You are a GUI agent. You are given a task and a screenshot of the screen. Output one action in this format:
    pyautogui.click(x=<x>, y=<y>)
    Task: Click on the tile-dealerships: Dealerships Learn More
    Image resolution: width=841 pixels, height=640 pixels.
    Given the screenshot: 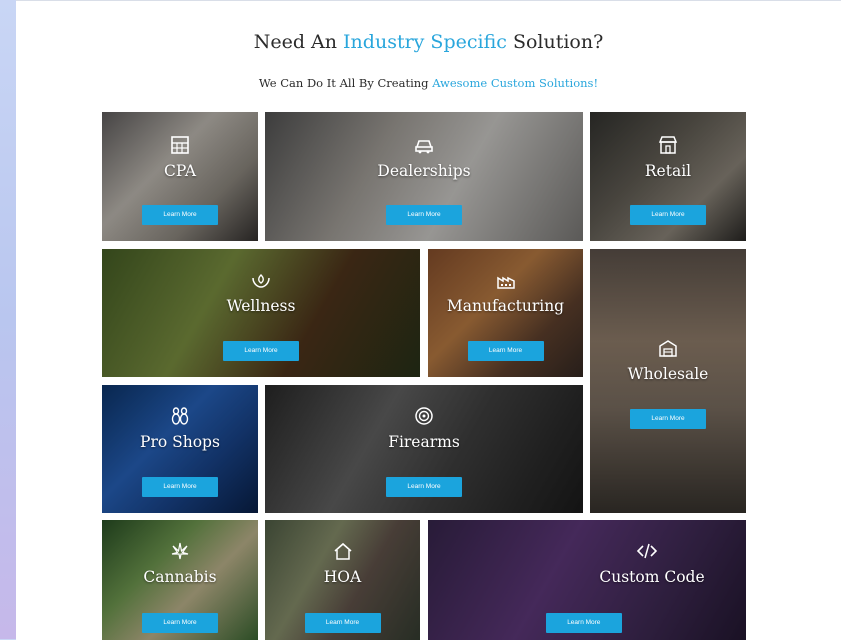 What is the action you would take?
    pyautogui.click(x=424, y=176)
    